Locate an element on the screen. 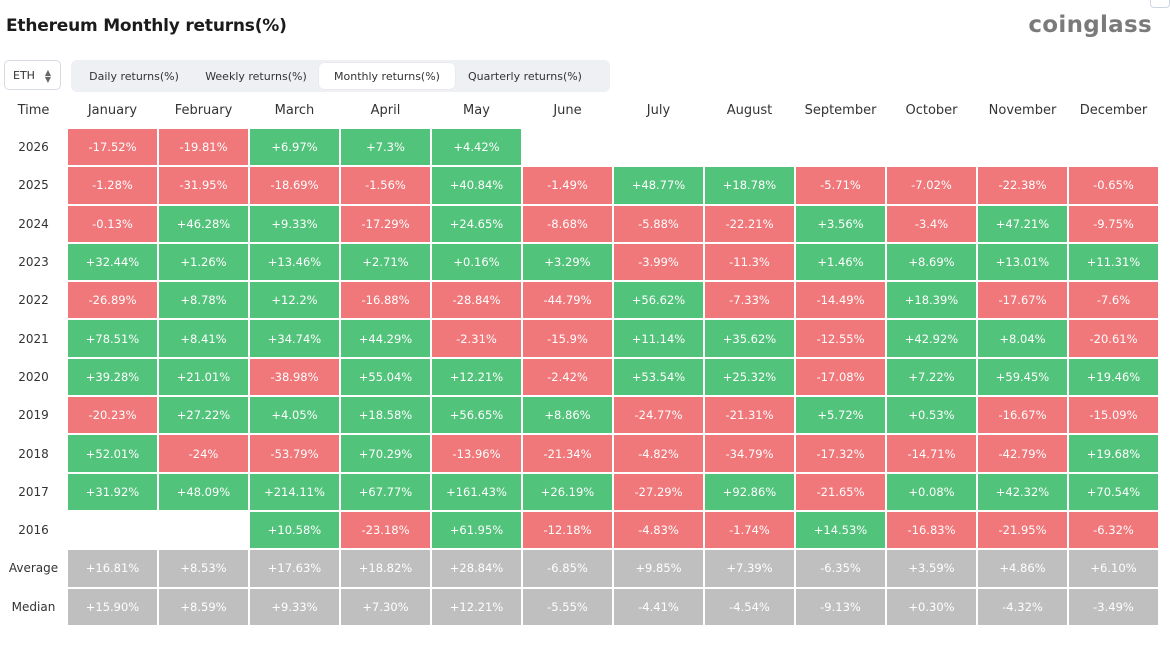 This screenshot has width=1170, height=645. return-cell: +11.14% is located at coordinates (658, 338).